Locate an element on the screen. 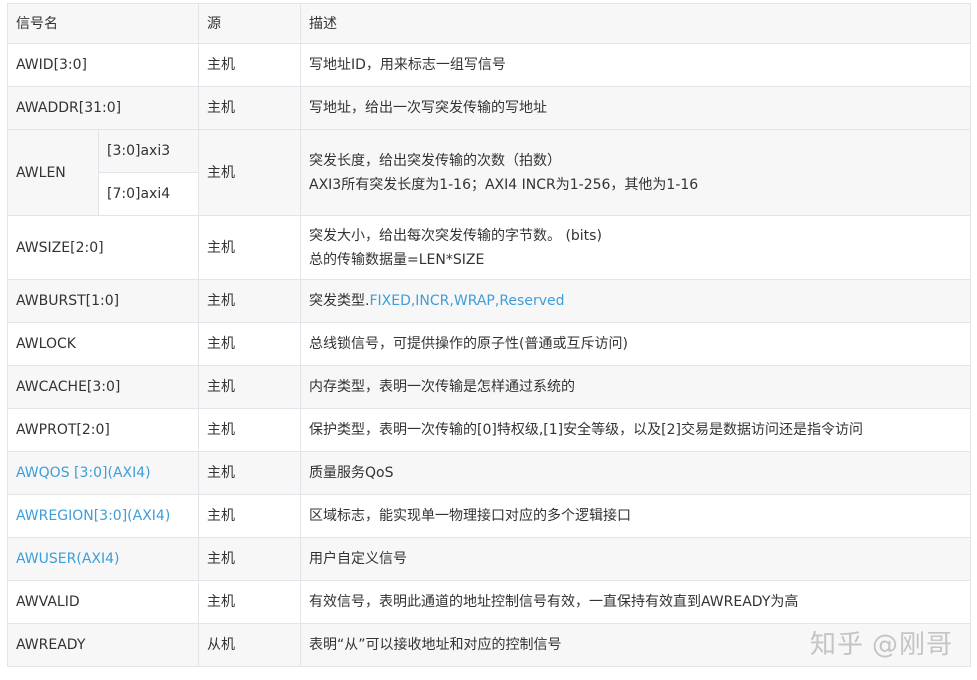 This screenshot has width=977, height=680. signal-description: 总线锁信号，可提供操作的原子性(普通或互斥访问) is located at coordinates (635, 344).